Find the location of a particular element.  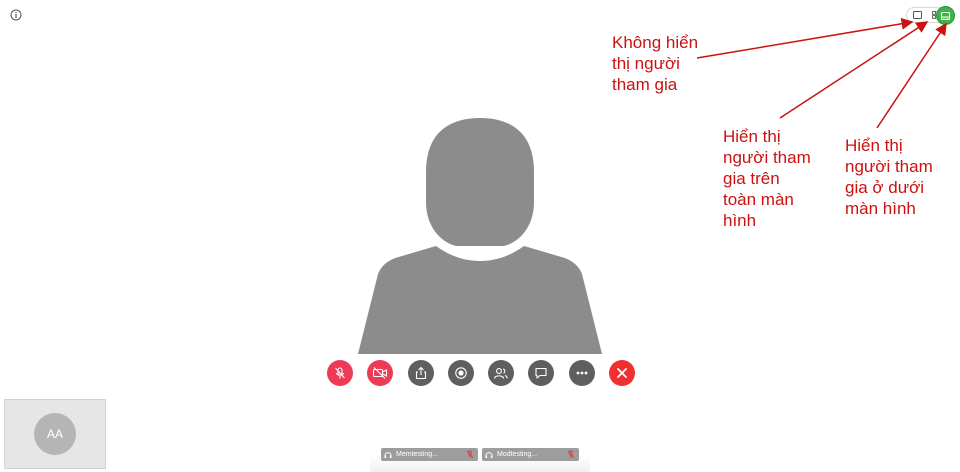

annotation-hide-participants: Không hiển thị người tham gia is located at coordinates (655, 63).